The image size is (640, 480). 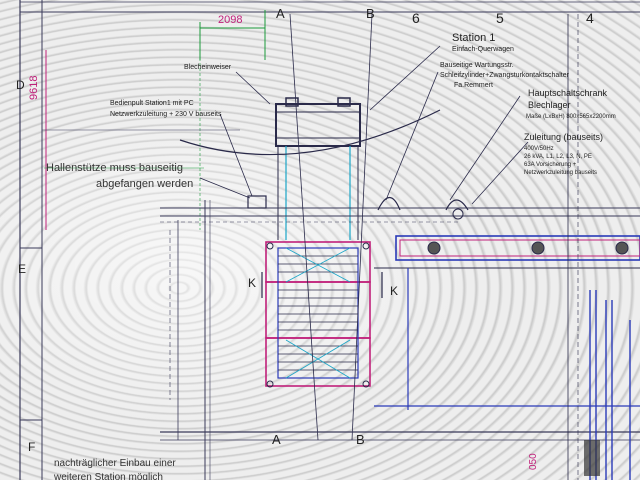 What do you see at coordinates (276, 439) in the screenshot?
I see `grid-letter-a-bottom: A` at bounding box center [276, 439].